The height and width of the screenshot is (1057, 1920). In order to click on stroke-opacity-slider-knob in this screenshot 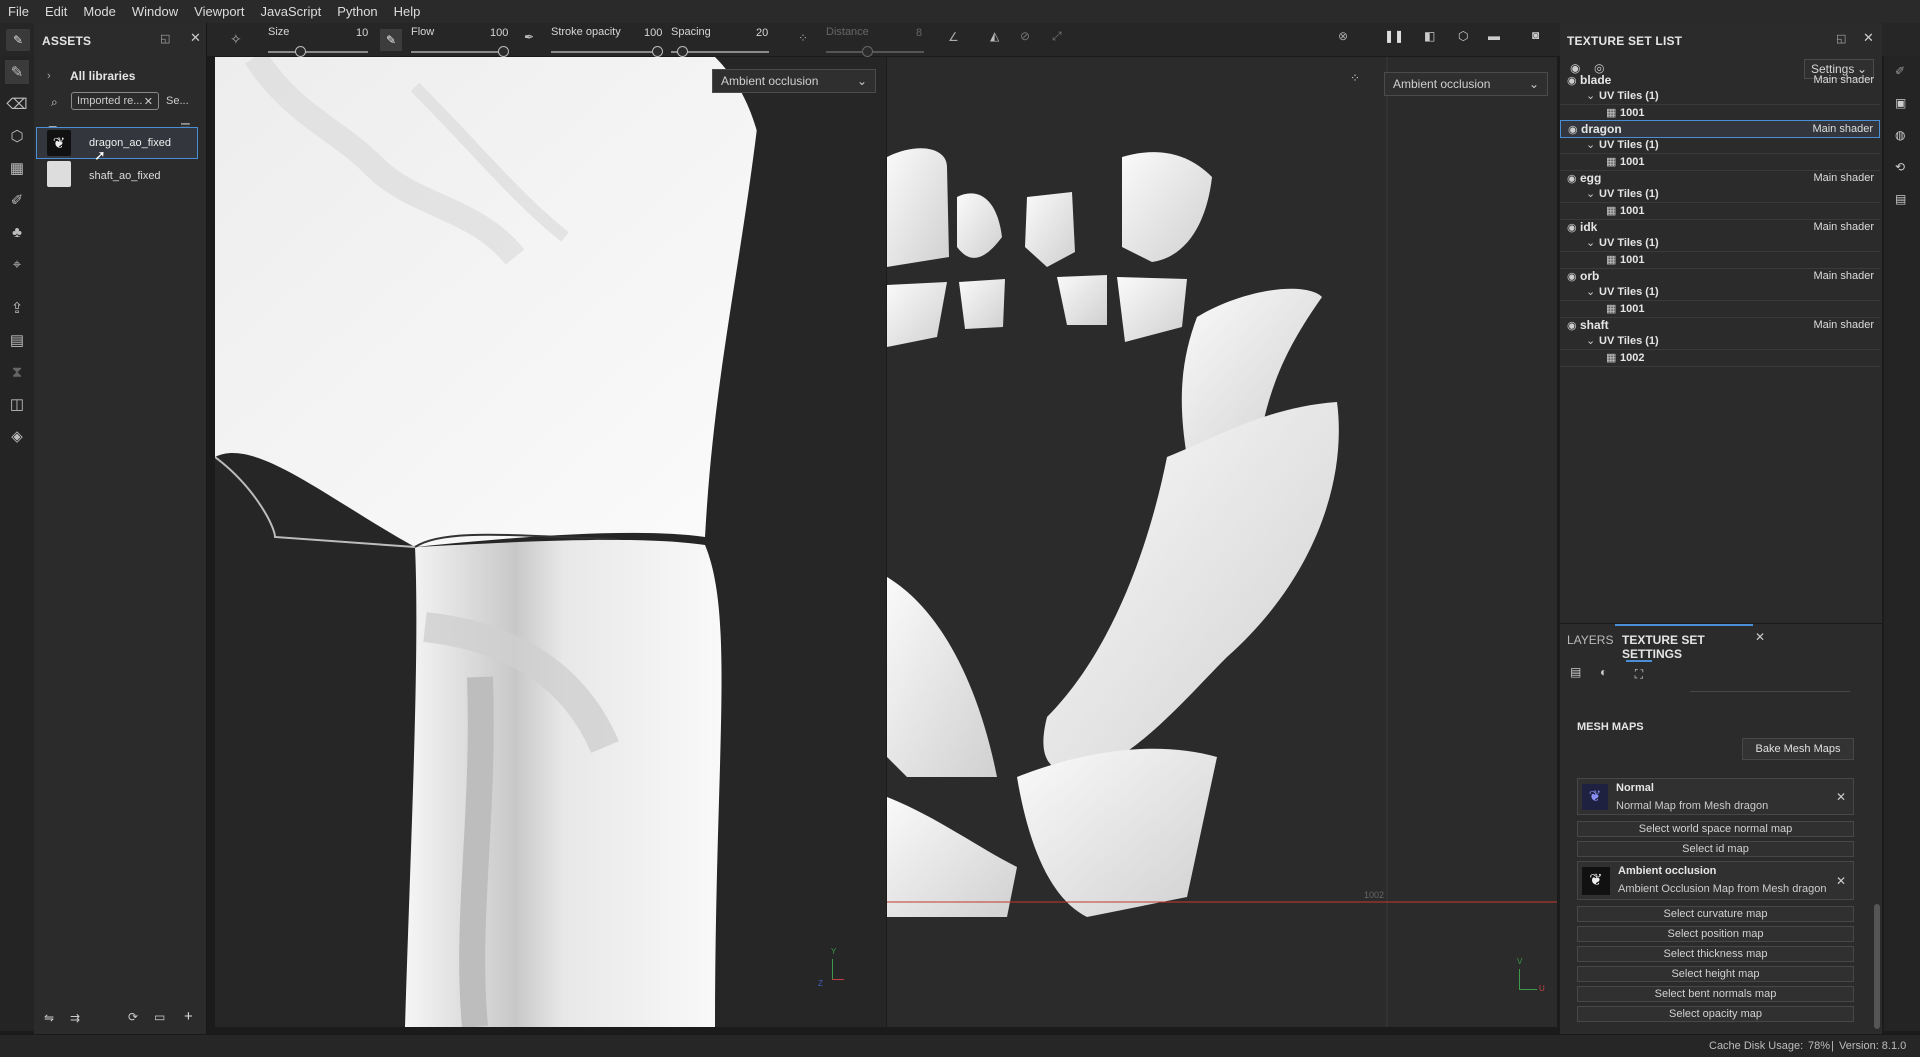, I will do `click(657, 51)`.